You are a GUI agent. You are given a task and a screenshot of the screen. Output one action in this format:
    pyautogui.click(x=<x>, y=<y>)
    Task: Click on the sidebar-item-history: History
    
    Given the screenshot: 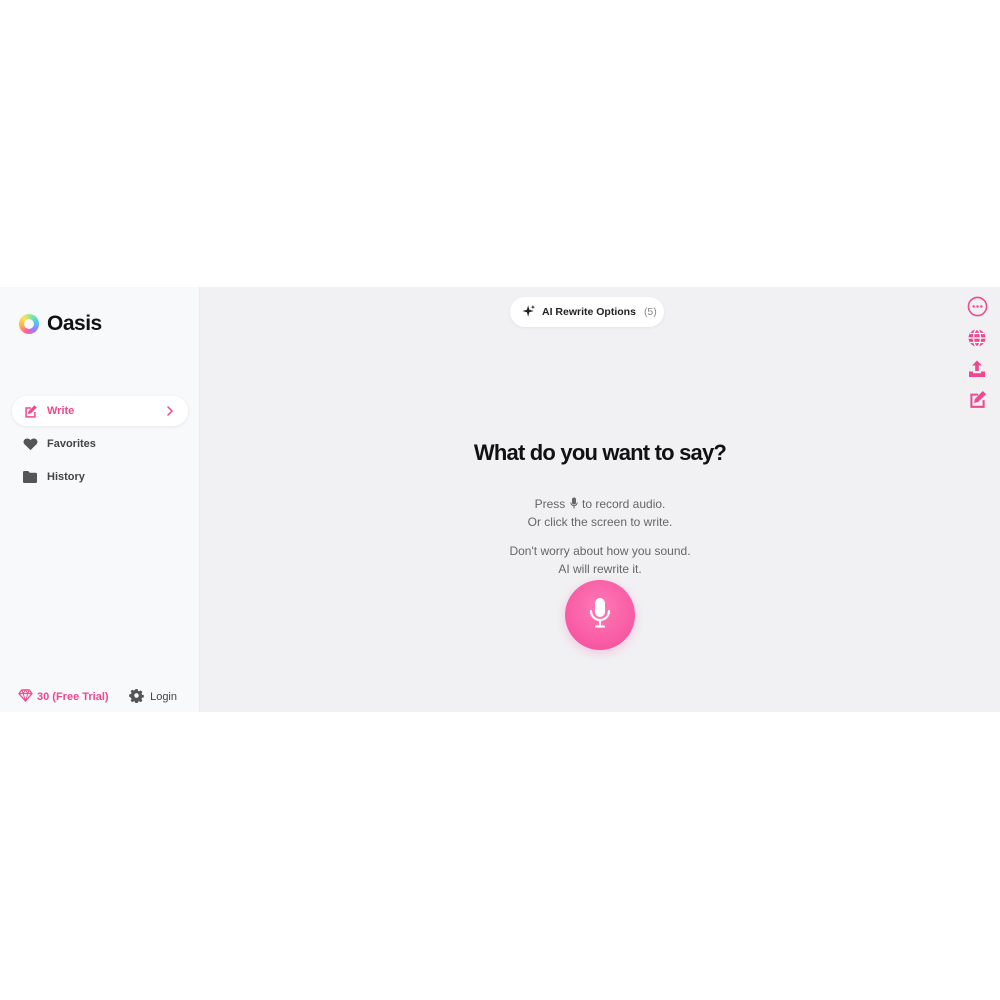 What is the action you would take?
    pyautogui.click(x=100, y=477)
    